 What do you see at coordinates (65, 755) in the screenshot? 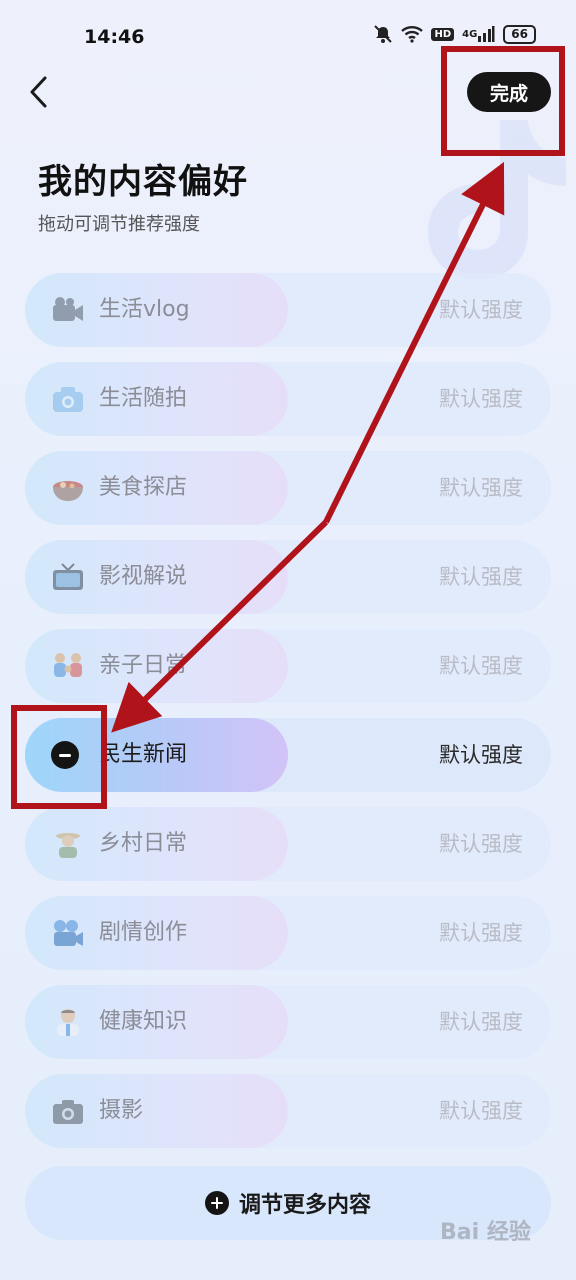
I see `minus-icon` at bounding box center [65, 755].